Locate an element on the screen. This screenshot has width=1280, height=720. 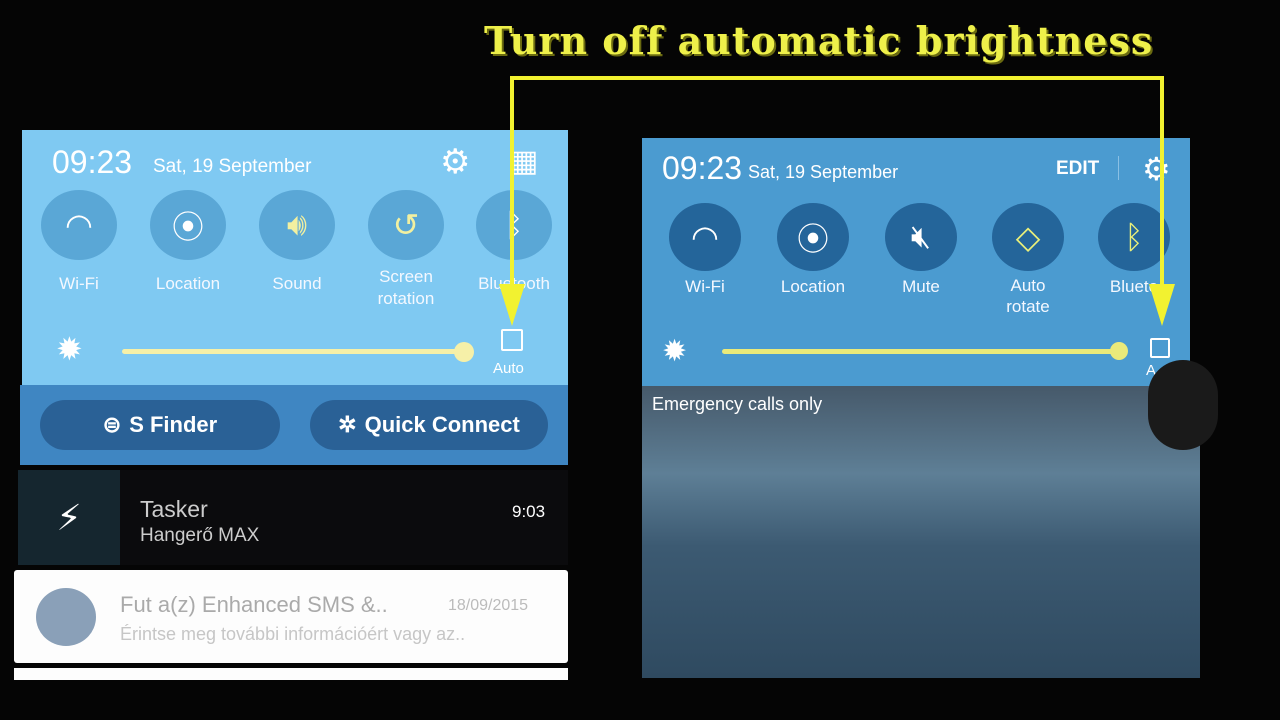
toggle-screen-rotation: ↺ Screen rotation is located at coordinates (406, 250).